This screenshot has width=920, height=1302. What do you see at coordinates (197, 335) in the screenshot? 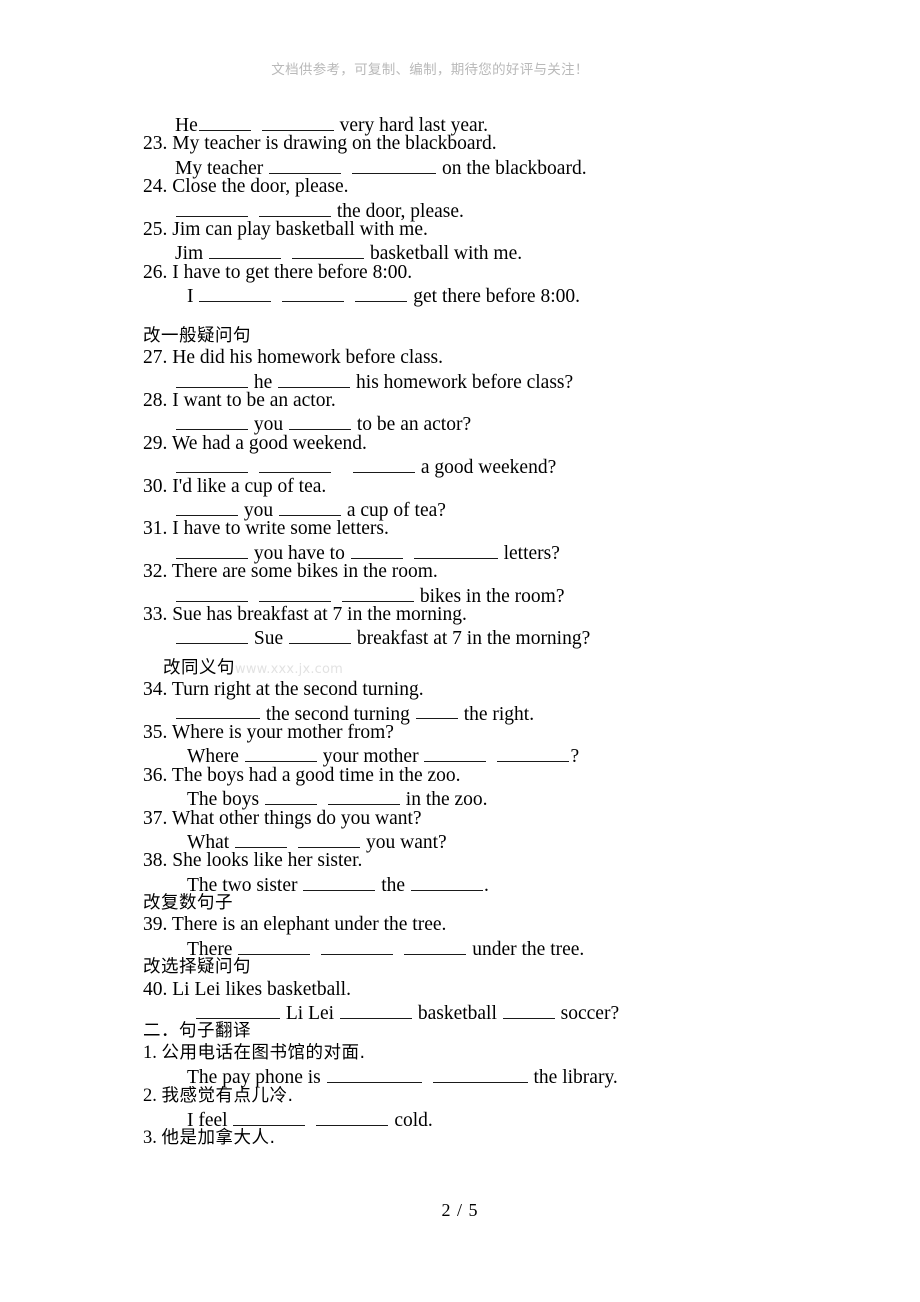
I see `section-heading: 改一般疑问句` at bounding box center [197, 335].